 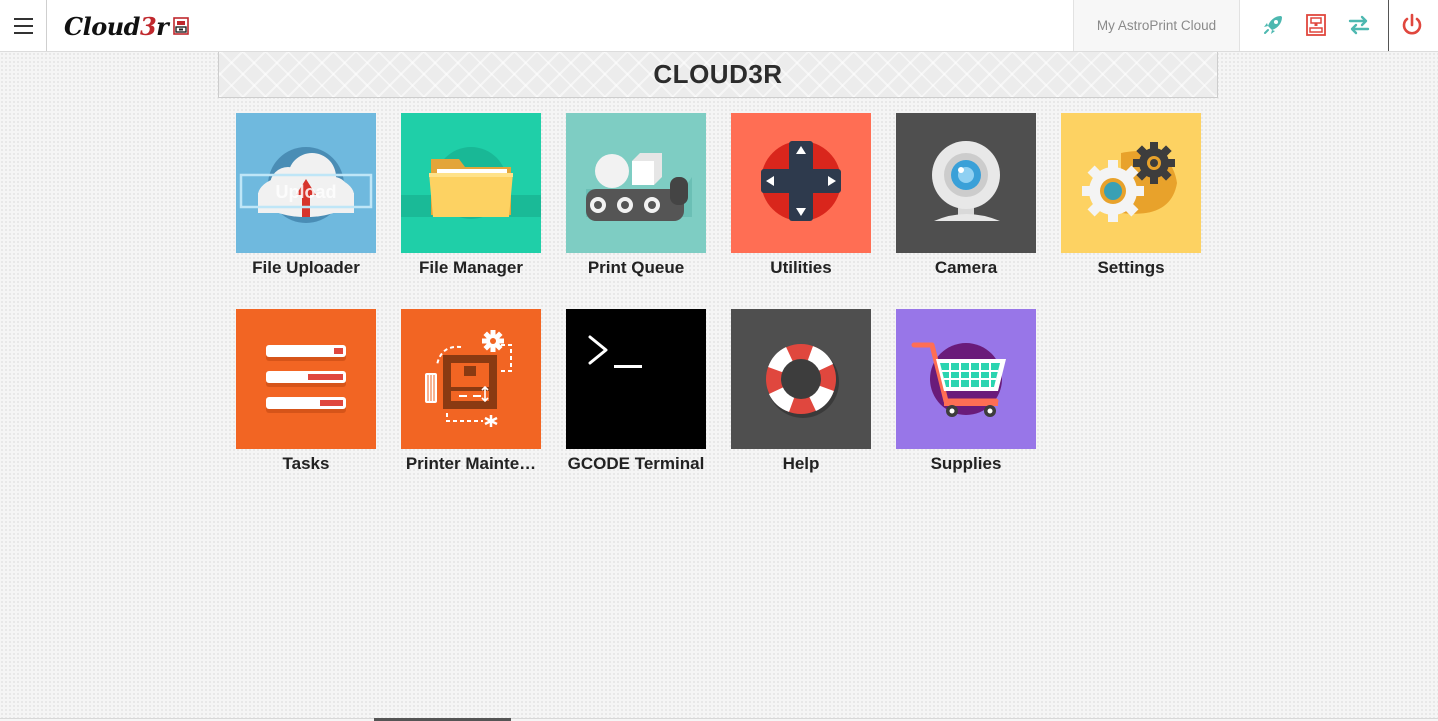 I want to click on brand-logo: Cloud3r, so click(x=127, y=26).